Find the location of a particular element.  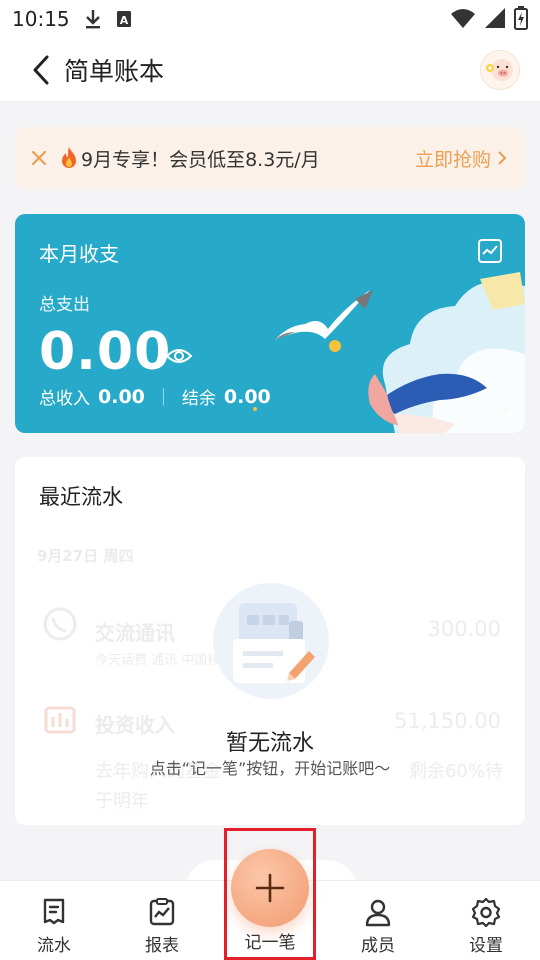

battery-icon is located at coordinates (521, 18).